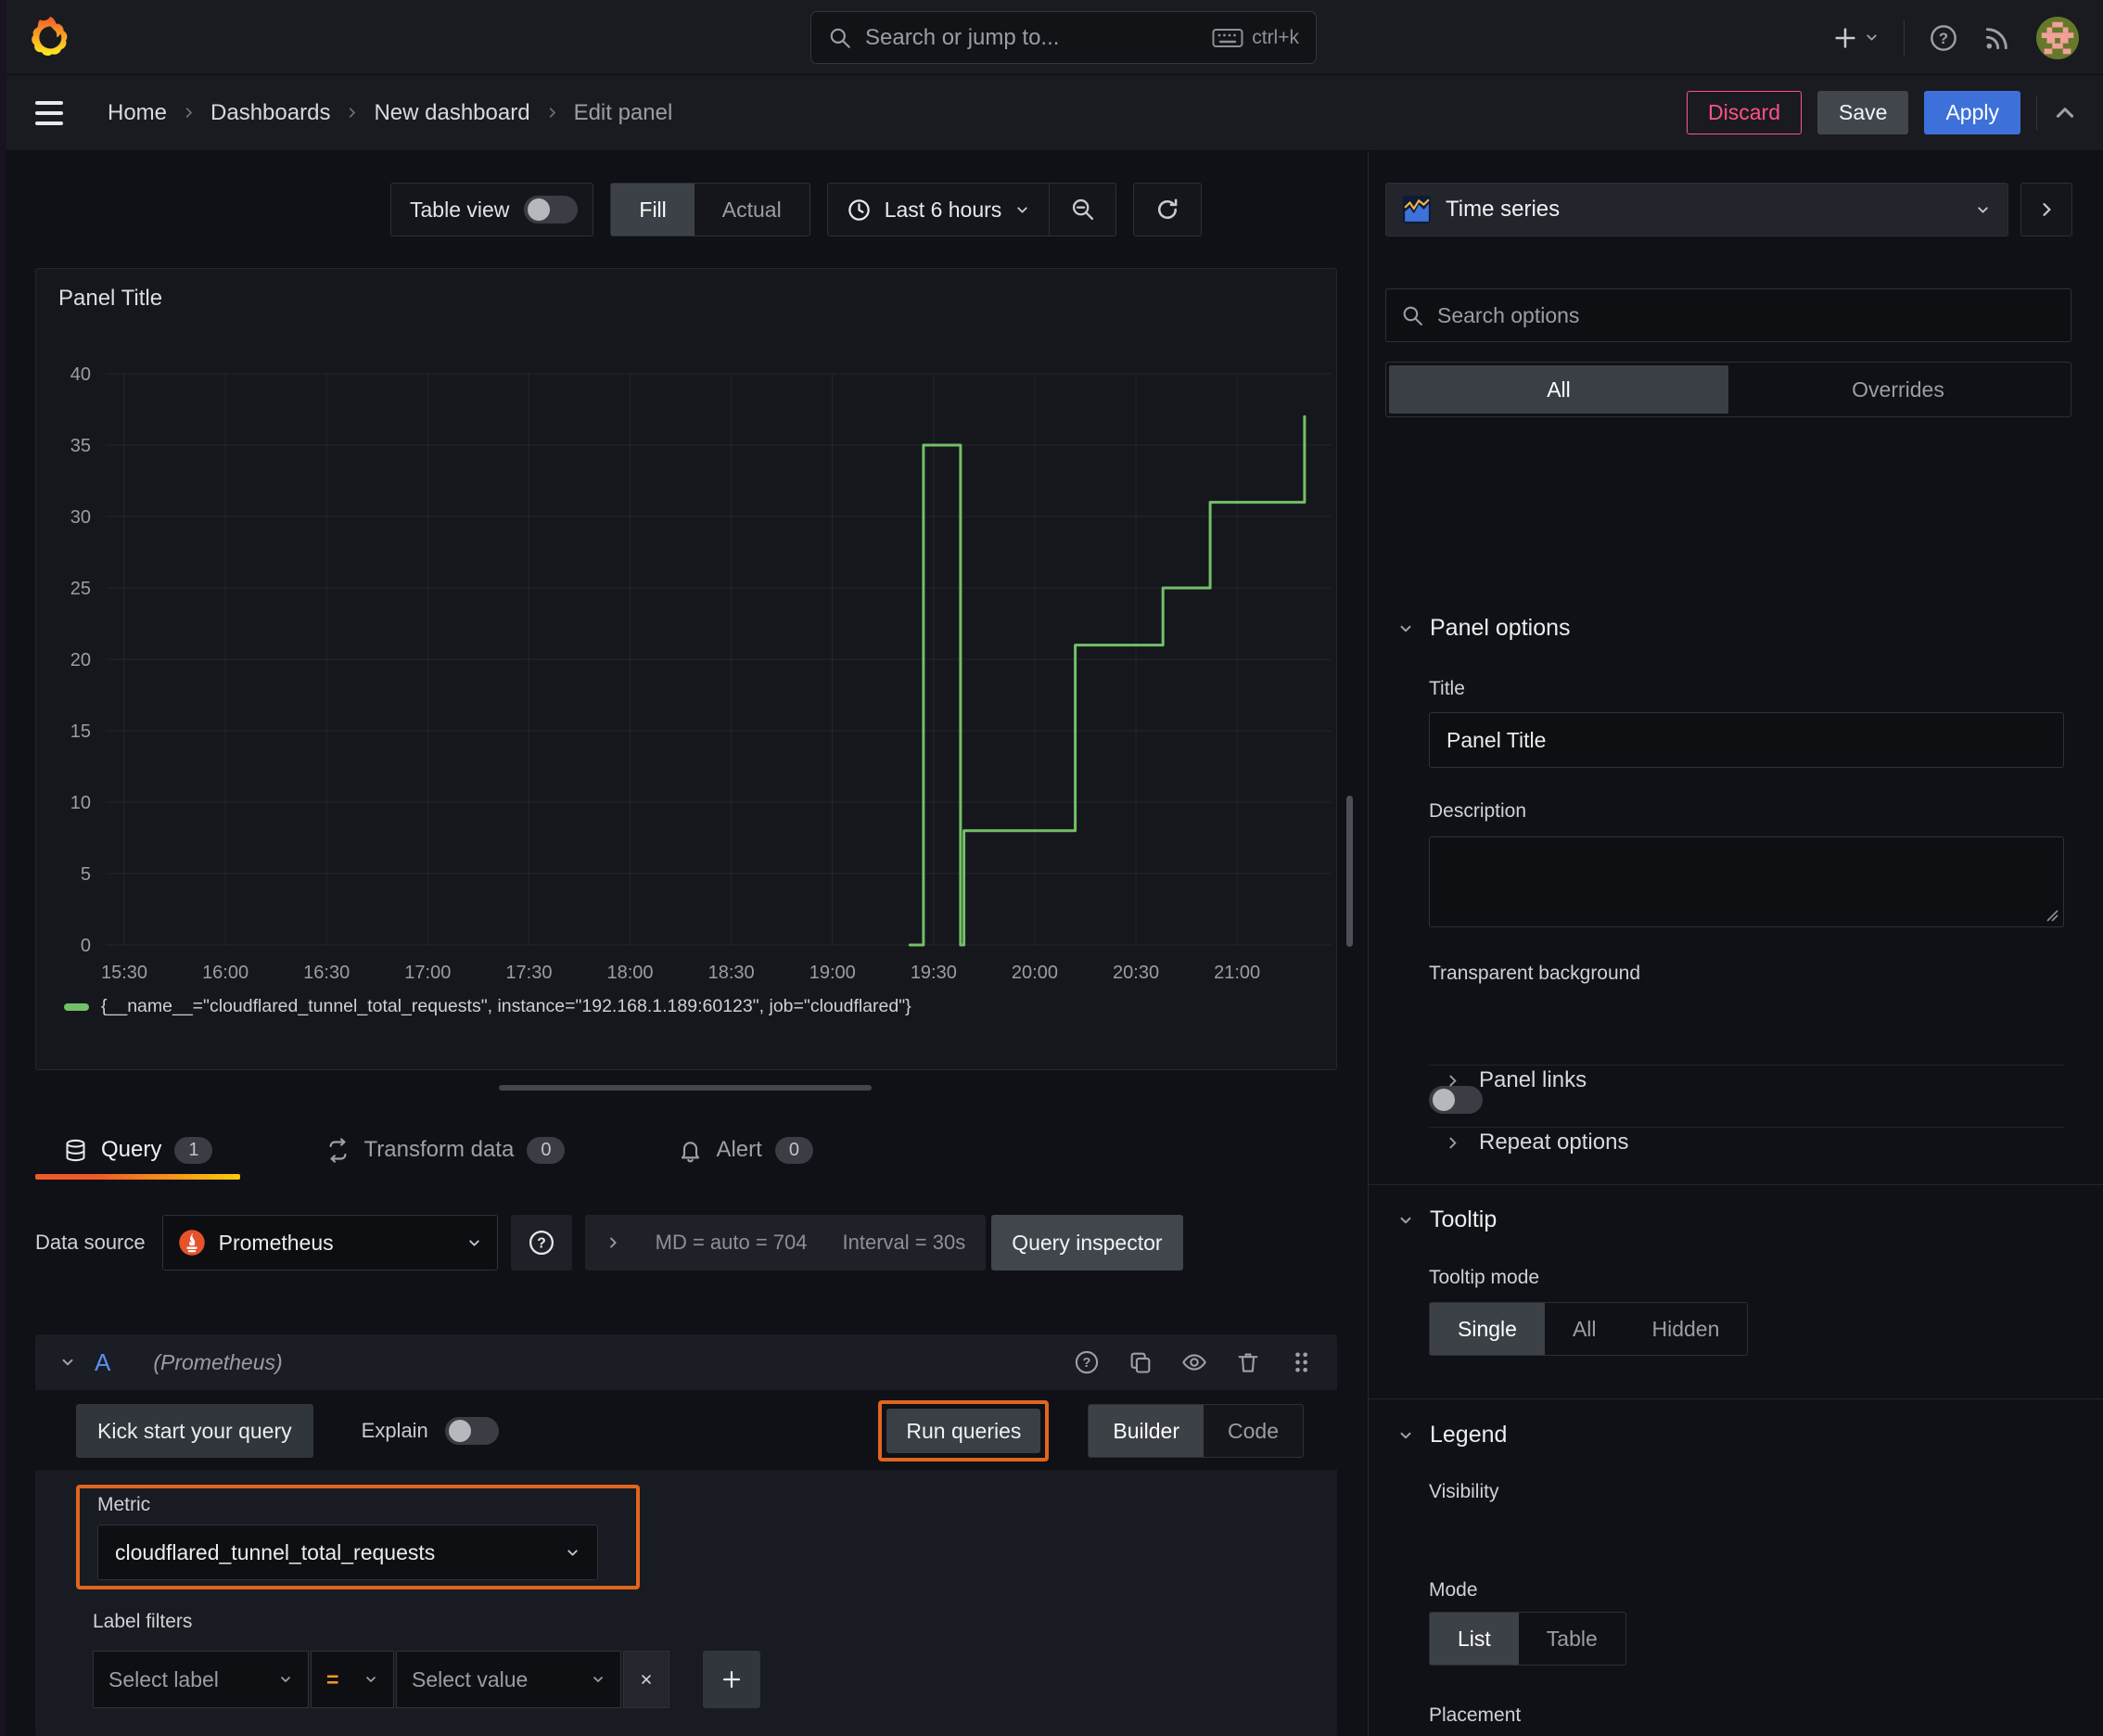  What do you see at coordinates (1063, 37) in the screenshot?
I see `global-search-input: Search or jump to... ctrl+k` at bounding box center [1063, 37].